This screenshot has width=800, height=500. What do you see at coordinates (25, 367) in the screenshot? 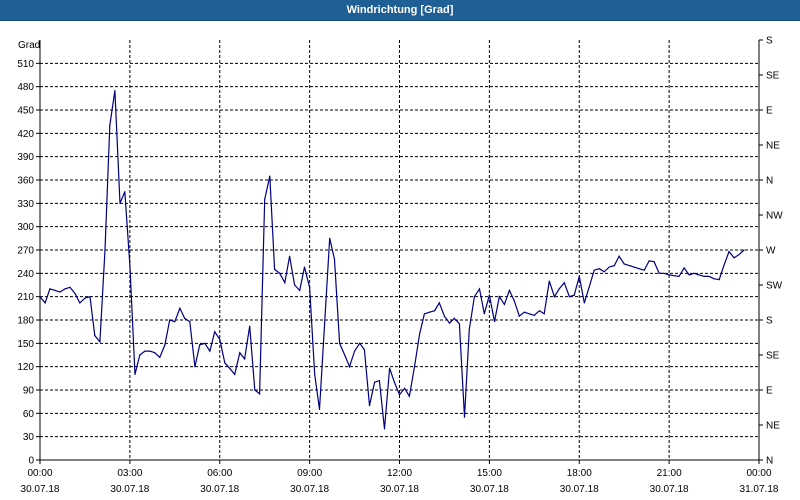
I see `y-tick-label: 120` at bounding box center [25, 367].